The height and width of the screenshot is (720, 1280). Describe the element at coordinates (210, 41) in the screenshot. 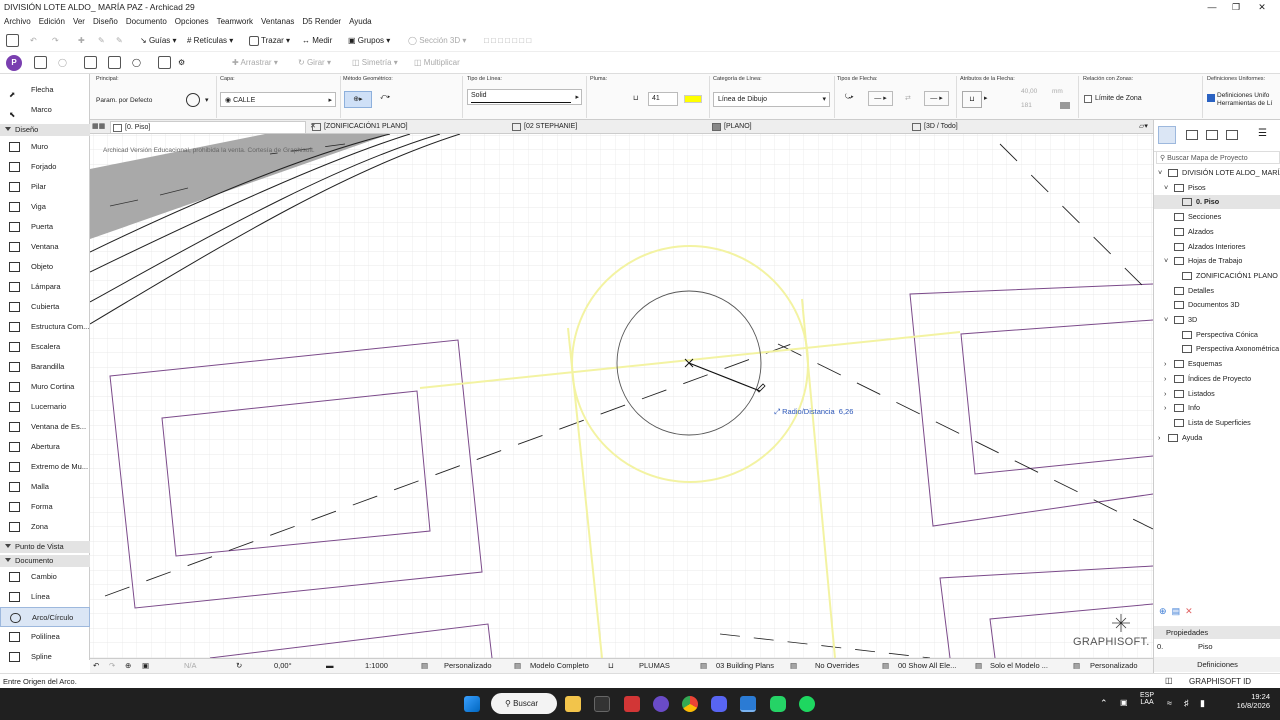

I see `reticulas-button: # Retículas ▾` at that location.